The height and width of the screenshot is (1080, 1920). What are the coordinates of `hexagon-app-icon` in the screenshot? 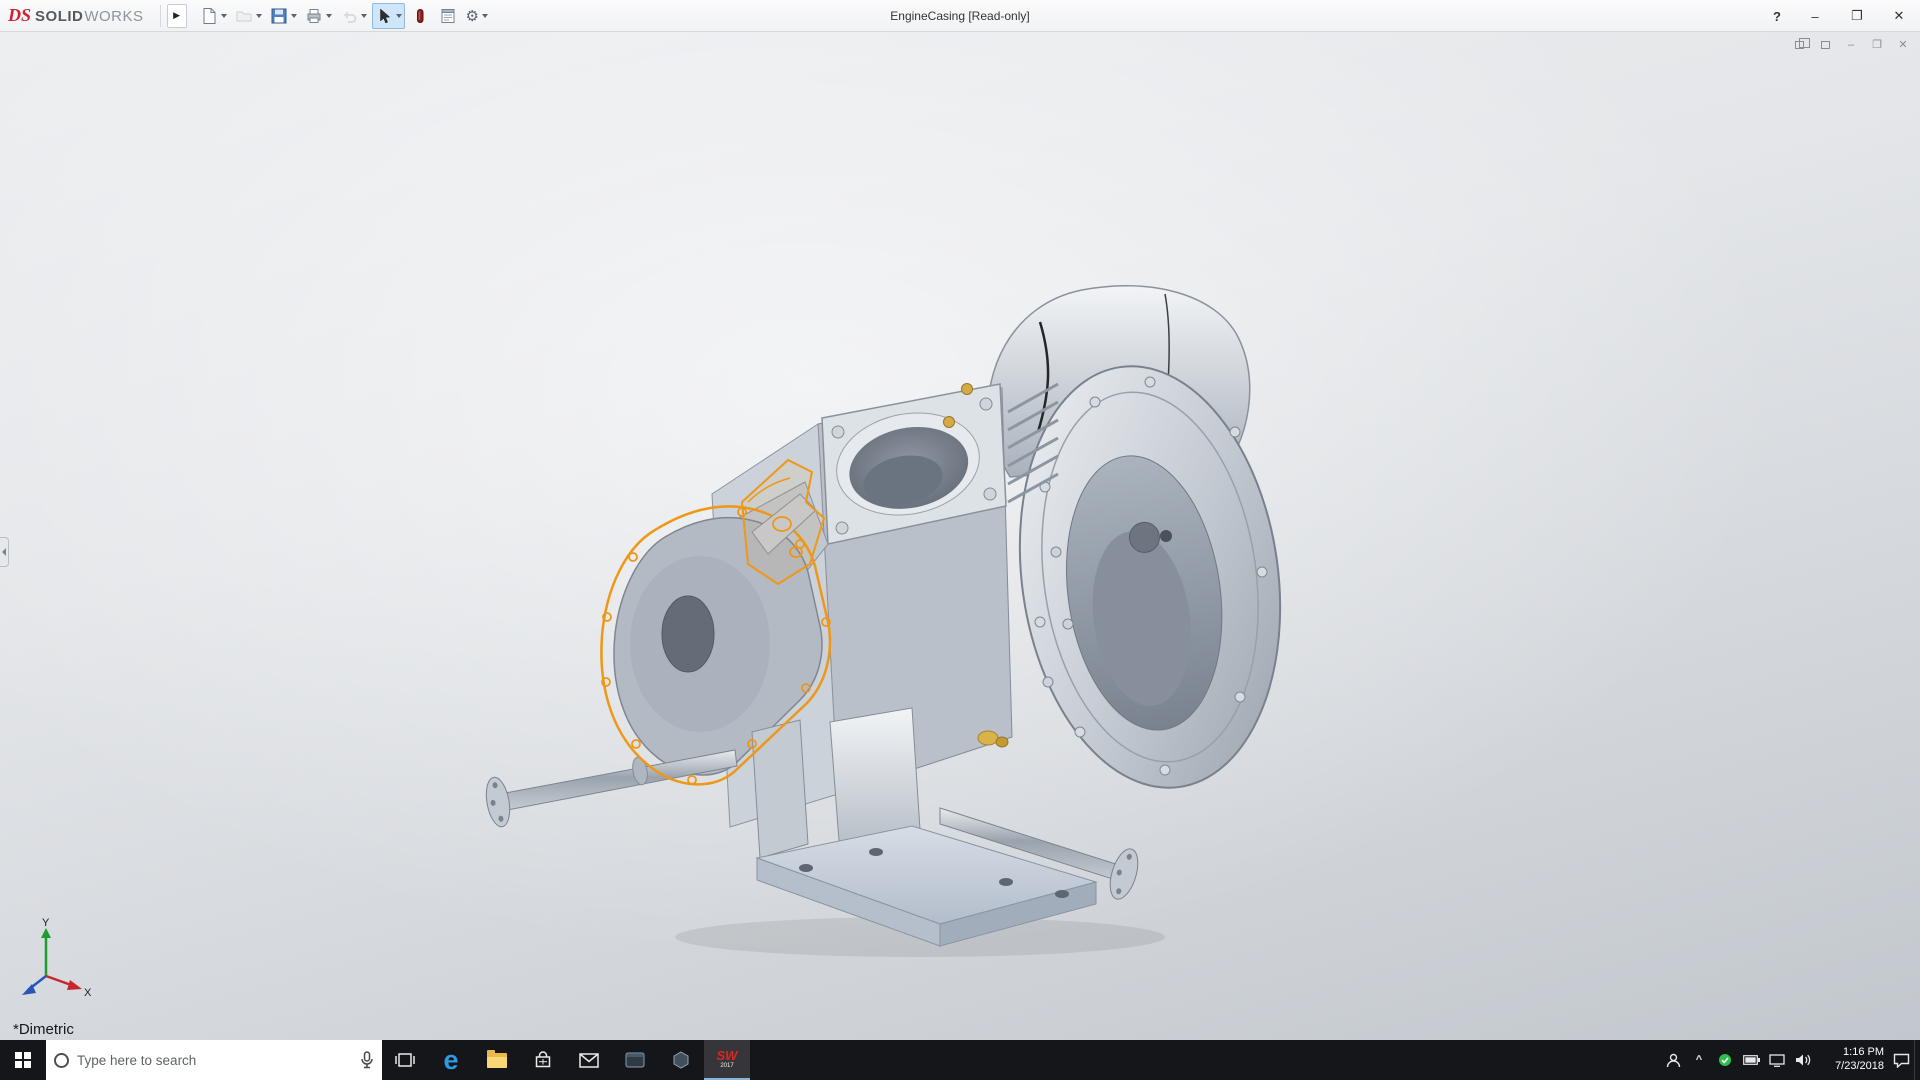 It's located at (681, 1060).